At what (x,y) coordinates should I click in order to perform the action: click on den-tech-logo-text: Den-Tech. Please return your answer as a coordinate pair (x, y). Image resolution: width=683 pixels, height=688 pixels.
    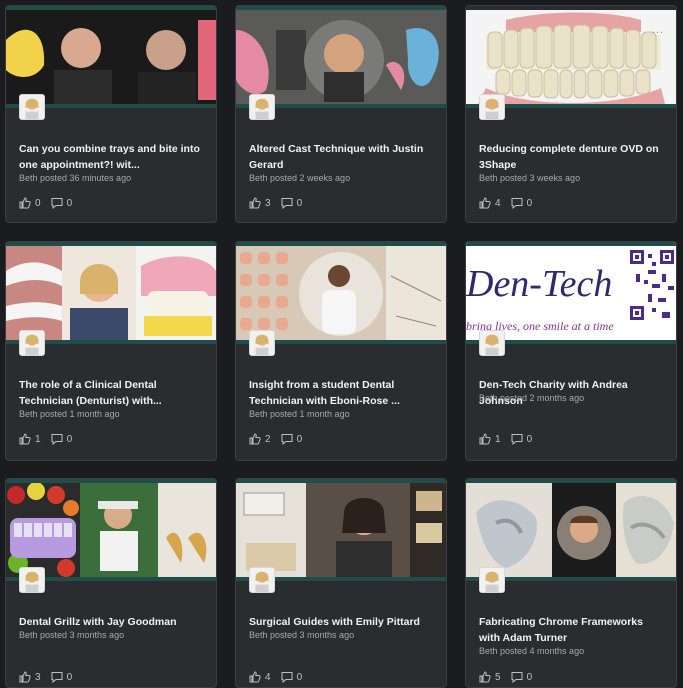
    Looking at the image, I should click on (539, 284).